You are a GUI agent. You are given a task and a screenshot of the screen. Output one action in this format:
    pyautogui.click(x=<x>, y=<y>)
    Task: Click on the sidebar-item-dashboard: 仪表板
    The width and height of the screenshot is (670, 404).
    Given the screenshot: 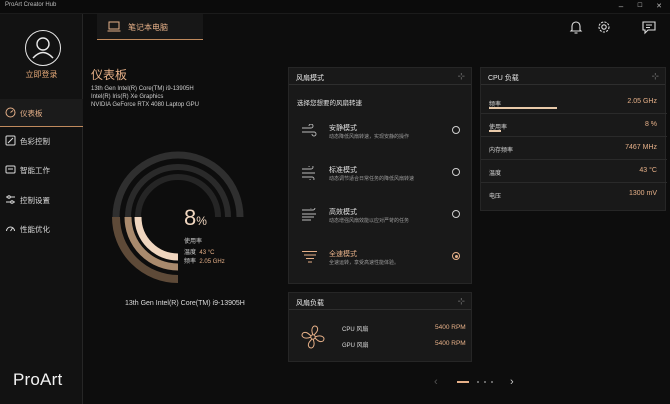 What is the action you would take?
    pyautogui.click(x=41, y=113)
    